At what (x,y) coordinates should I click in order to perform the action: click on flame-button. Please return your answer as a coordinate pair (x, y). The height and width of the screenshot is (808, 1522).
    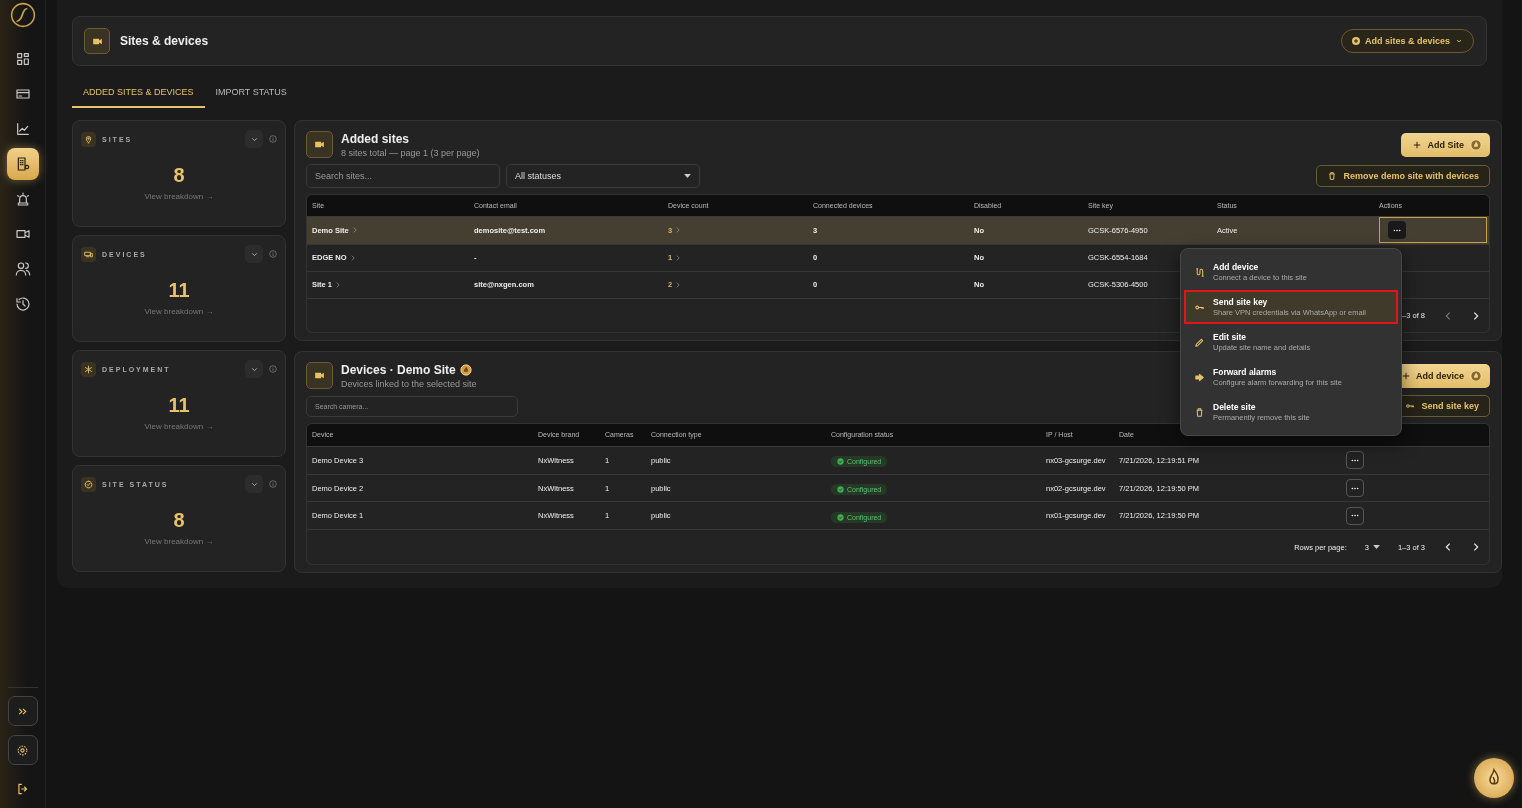
    Looking at the image, I should click on (1494, 778).